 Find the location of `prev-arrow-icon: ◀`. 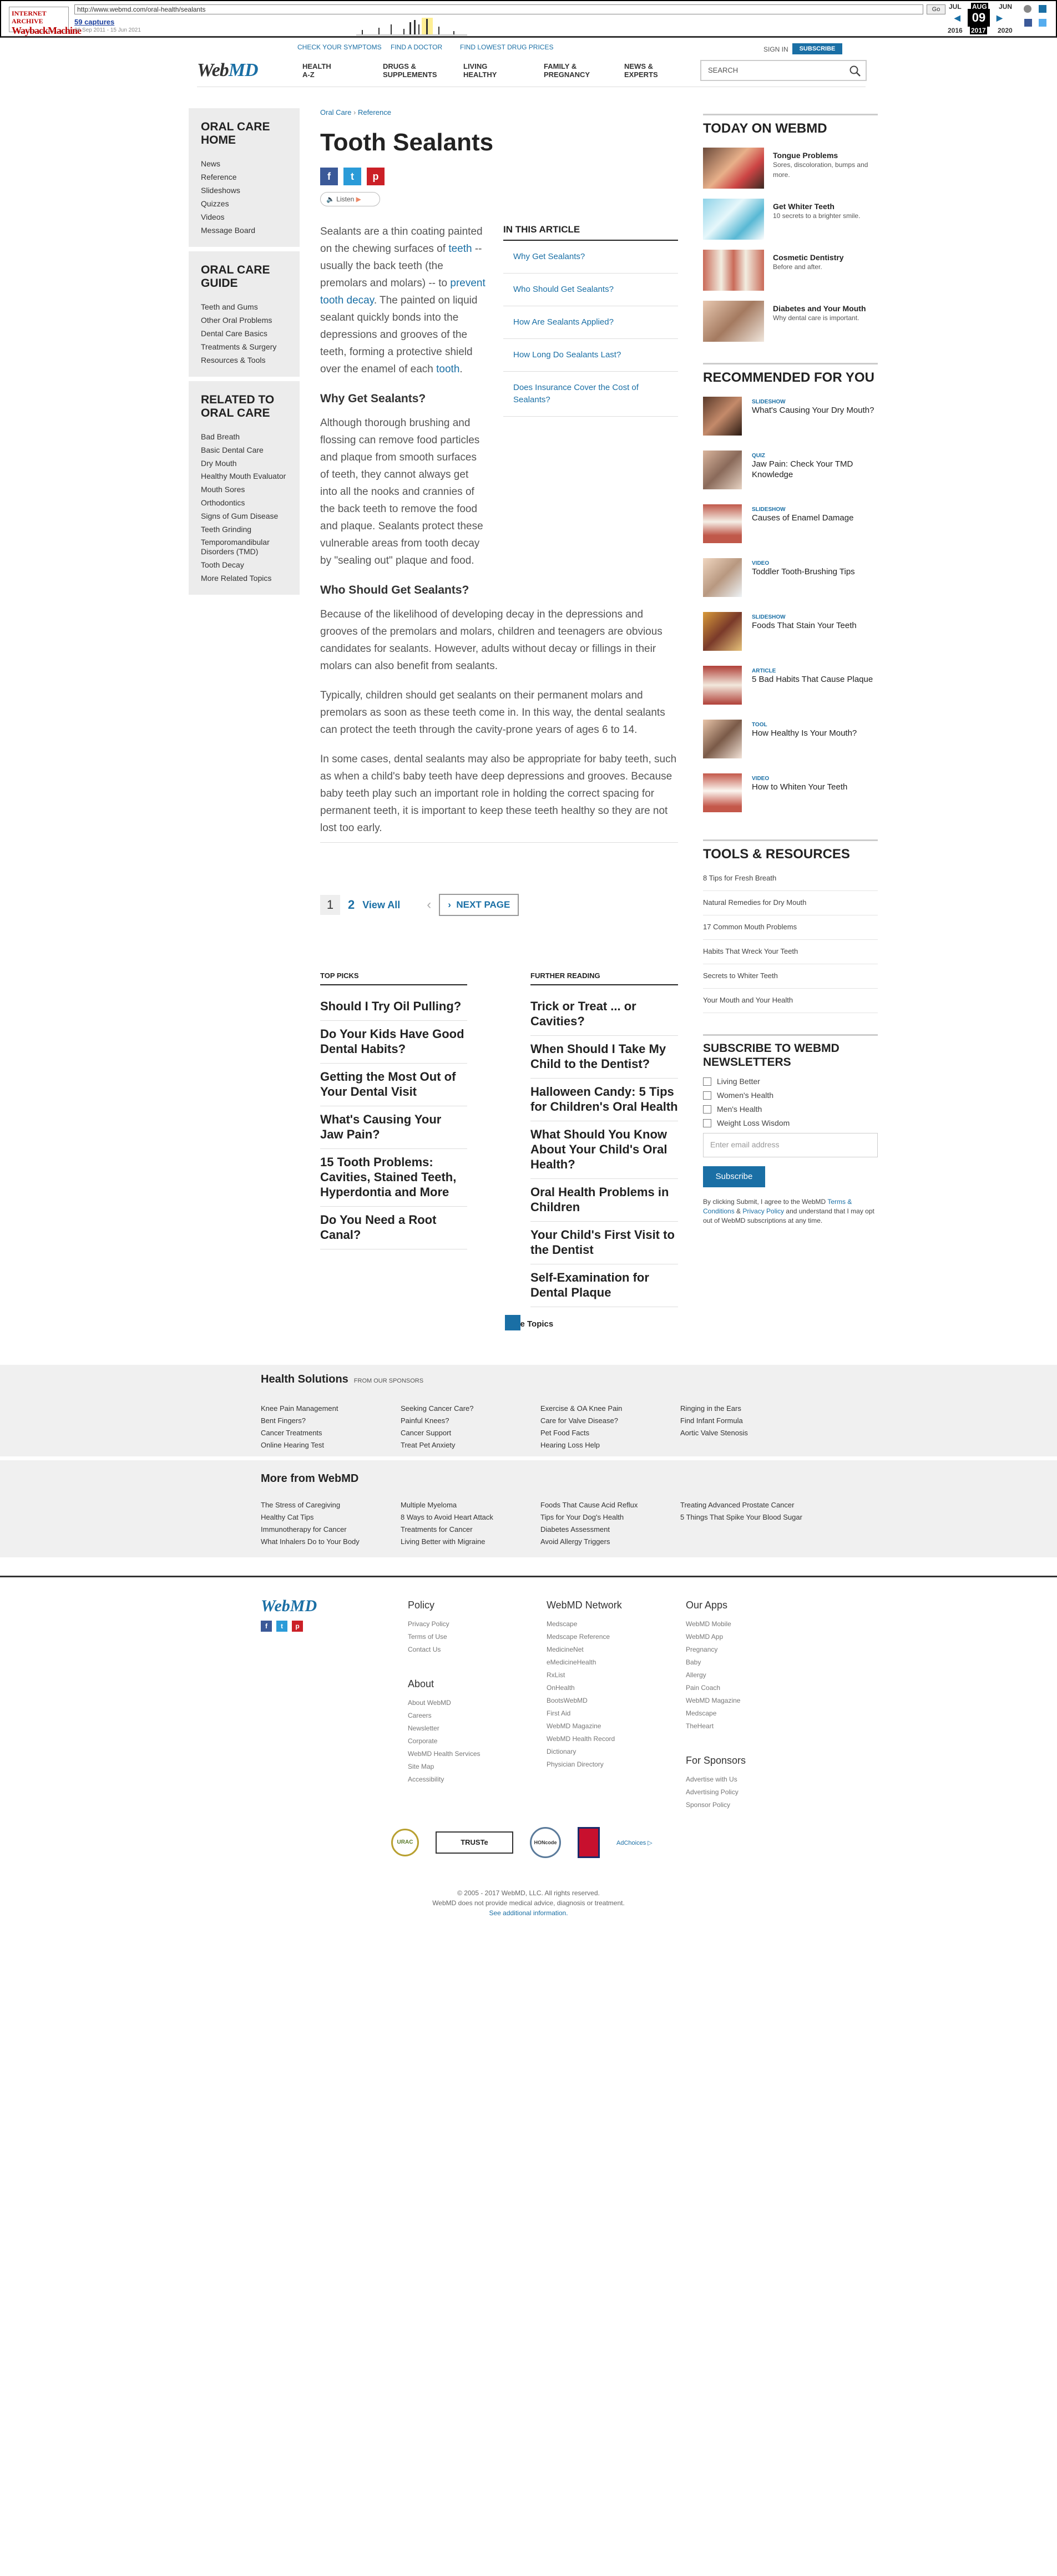

prev-arrow-icon: ◀ is located at coordinates (957, 18).